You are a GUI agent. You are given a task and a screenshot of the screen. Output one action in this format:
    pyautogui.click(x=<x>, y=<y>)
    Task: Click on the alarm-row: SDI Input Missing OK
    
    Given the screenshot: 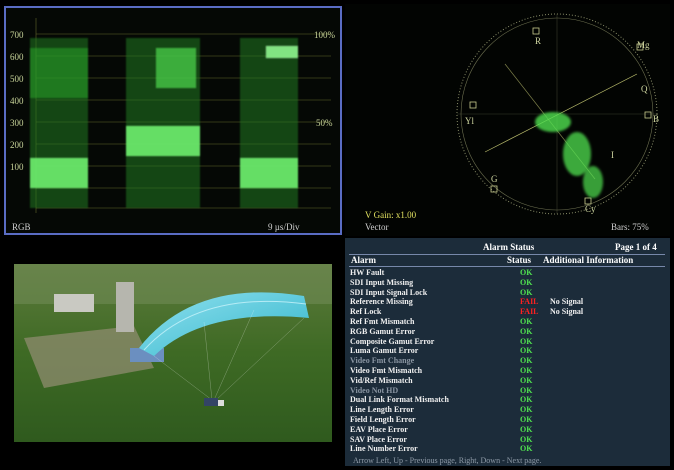 What is the action you would take?
    pyautogui.click(x=509, y=283)
    